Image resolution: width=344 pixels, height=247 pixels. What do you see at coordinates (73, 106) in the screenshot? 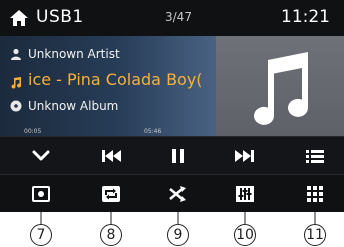
I see `album-name: Unknow Album` at bounding box center [73, 106].